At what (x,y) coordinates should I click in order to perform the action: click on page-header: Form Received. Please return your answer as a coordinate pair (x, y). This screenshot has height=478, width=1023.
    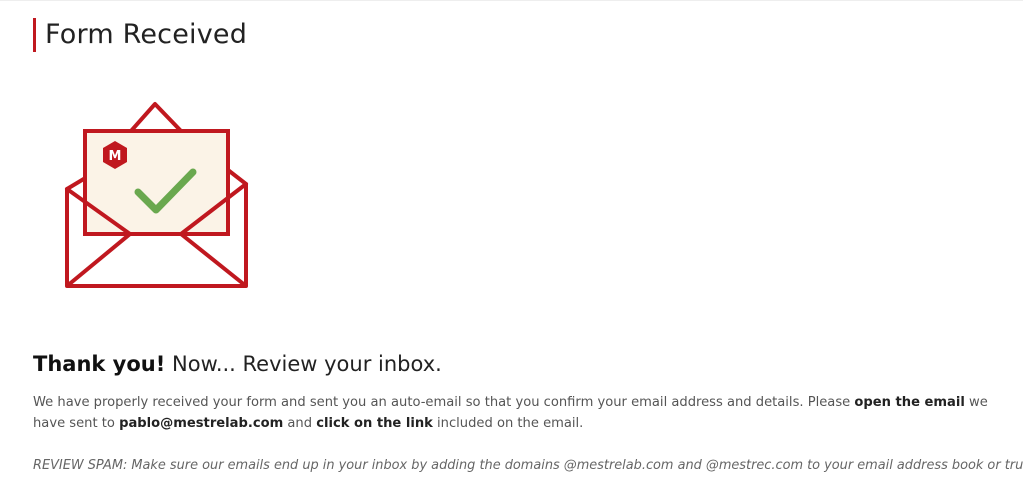
    Looking at the image, I should click on (140, 35).